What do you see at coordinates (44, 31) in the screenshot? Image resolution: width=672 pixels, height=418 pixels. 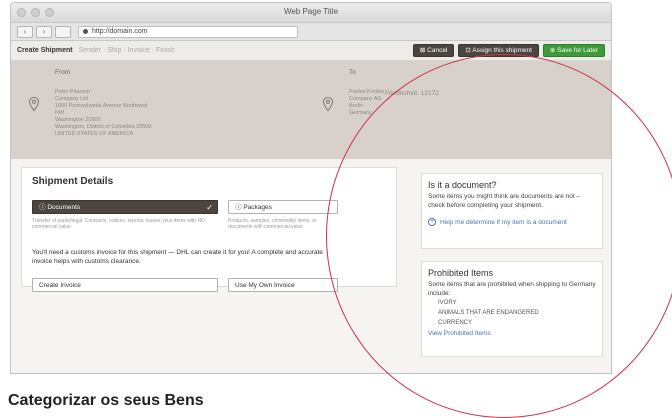 I see `forward-button: ›` at bounding box center [44, 31].